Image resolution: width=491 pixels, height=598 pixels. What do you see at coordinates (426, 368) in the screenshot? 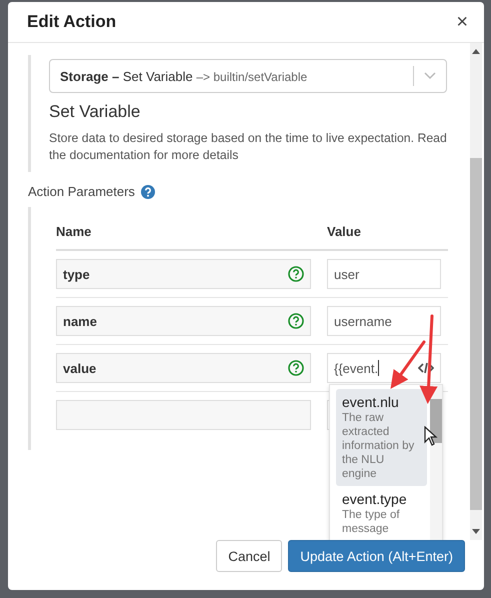
I see `code-icon` at bounding box center [426, 368].